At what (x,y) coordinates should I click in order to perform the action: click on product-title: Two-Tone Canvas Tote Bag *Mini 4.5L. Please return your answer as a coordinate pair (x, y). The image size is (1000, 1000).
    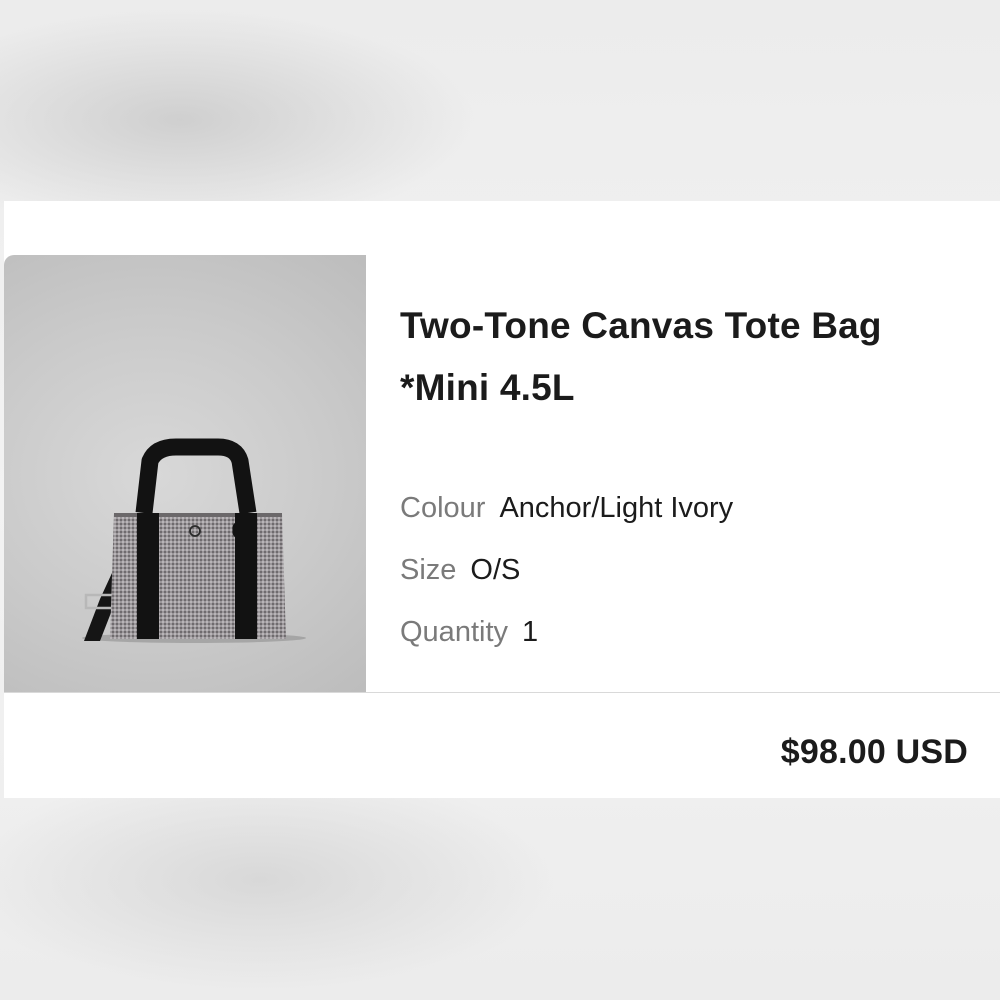
    Looking at the image, I should click on (690, 357).